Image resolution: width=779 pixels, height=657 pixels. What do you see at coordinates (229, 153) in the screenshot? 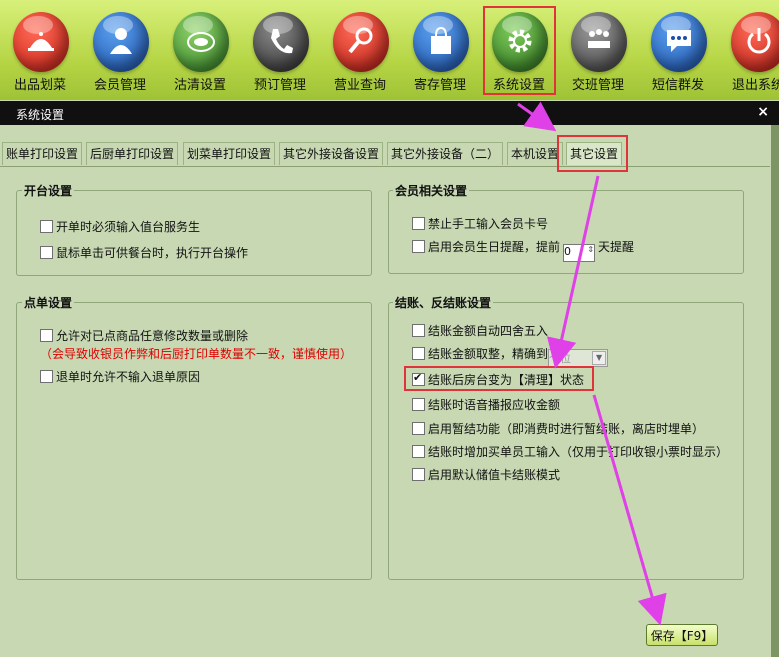
I see `tab-dish-print: 划菜单打印设置` at bounding box center [229, 153].